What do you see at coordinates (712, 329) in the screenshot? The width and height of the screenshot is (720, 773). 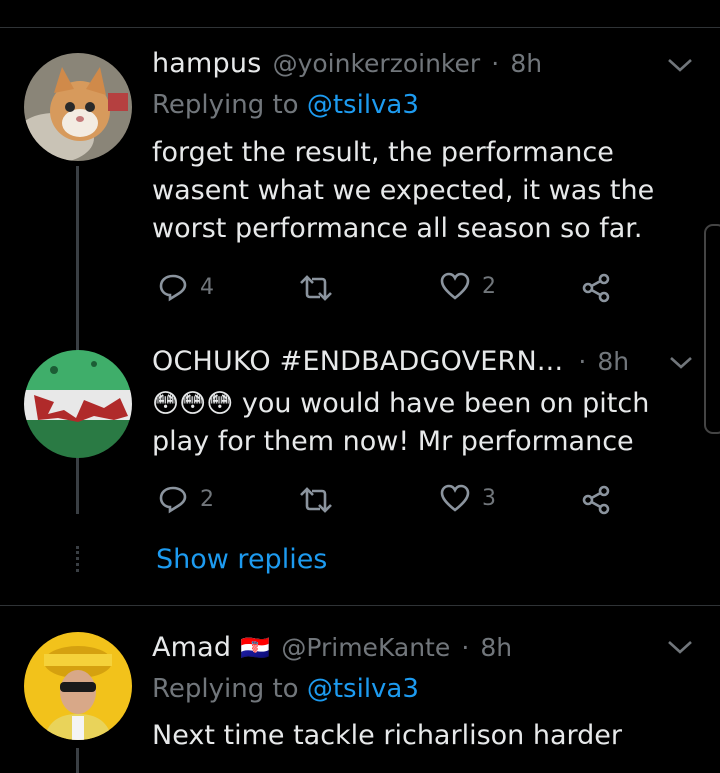 I see `scroll-edge-indicator` at bounding box center [712, 329].